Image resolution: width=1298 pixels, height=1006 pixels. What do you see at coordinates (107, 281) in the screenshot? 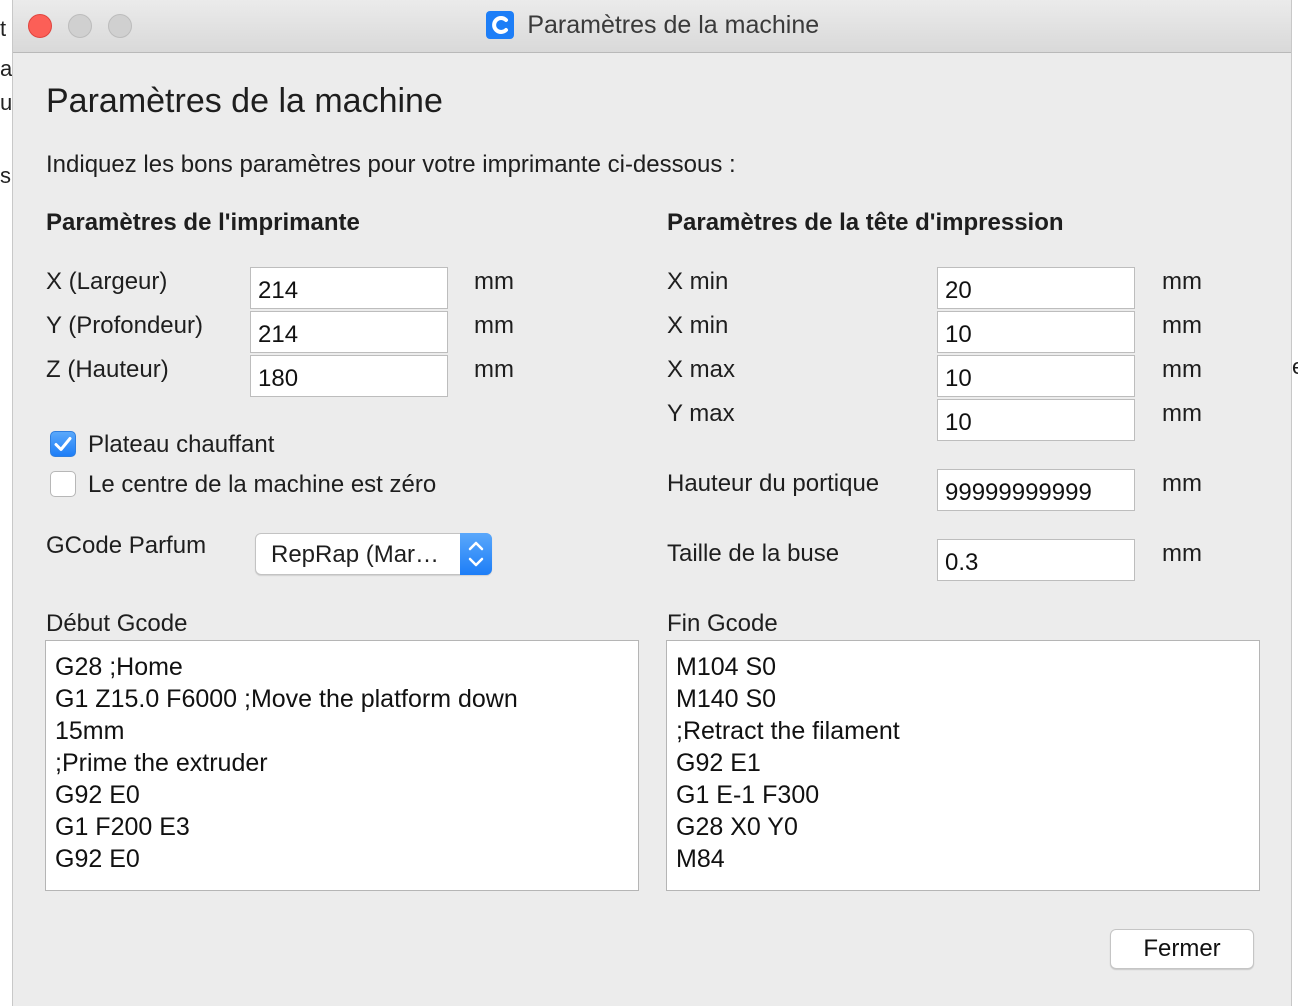
I see `x-width-label: X (Largeur)` at bounding box center [107, 281].